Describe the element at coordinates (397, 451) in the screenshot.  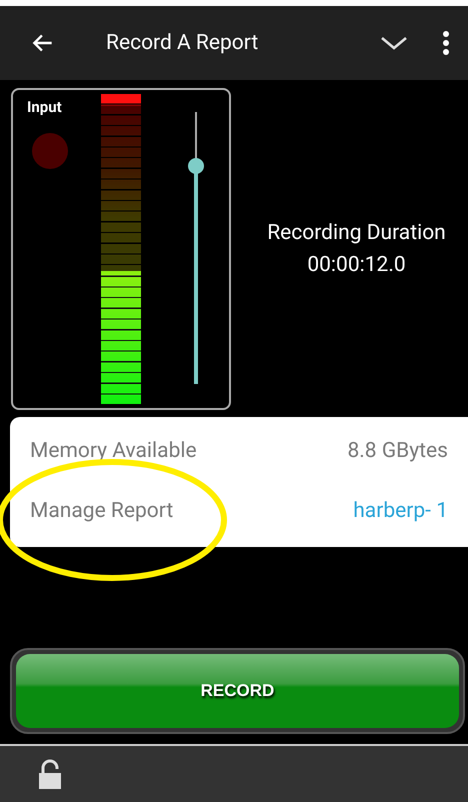
I see `row-value: 8.8 GBytes` at that location.